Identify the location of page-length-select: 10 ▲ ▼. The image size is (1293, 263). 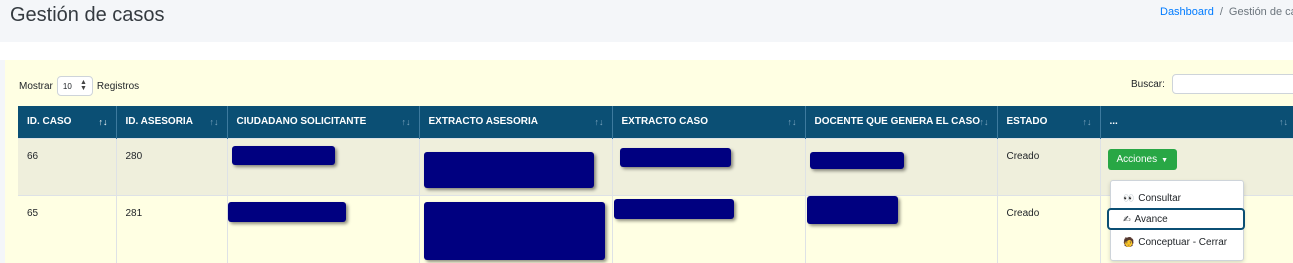
(74, 86).